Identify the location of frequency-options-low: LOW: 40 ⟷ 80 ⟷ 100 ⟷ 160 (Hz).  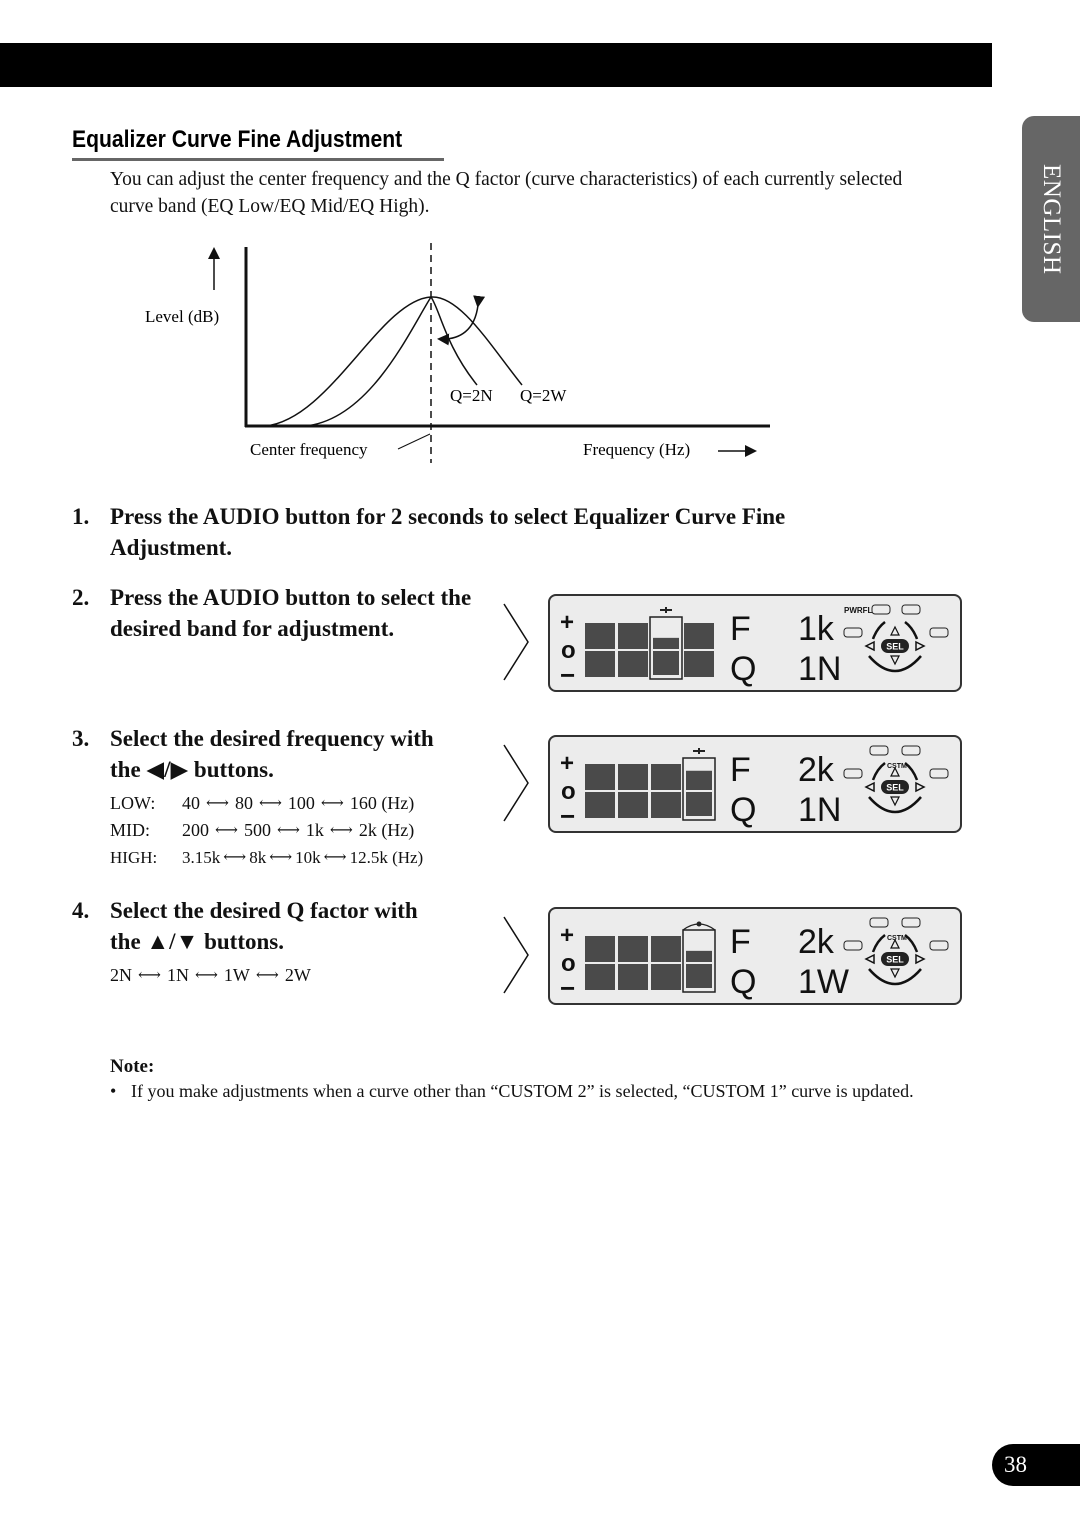
(262, 803).